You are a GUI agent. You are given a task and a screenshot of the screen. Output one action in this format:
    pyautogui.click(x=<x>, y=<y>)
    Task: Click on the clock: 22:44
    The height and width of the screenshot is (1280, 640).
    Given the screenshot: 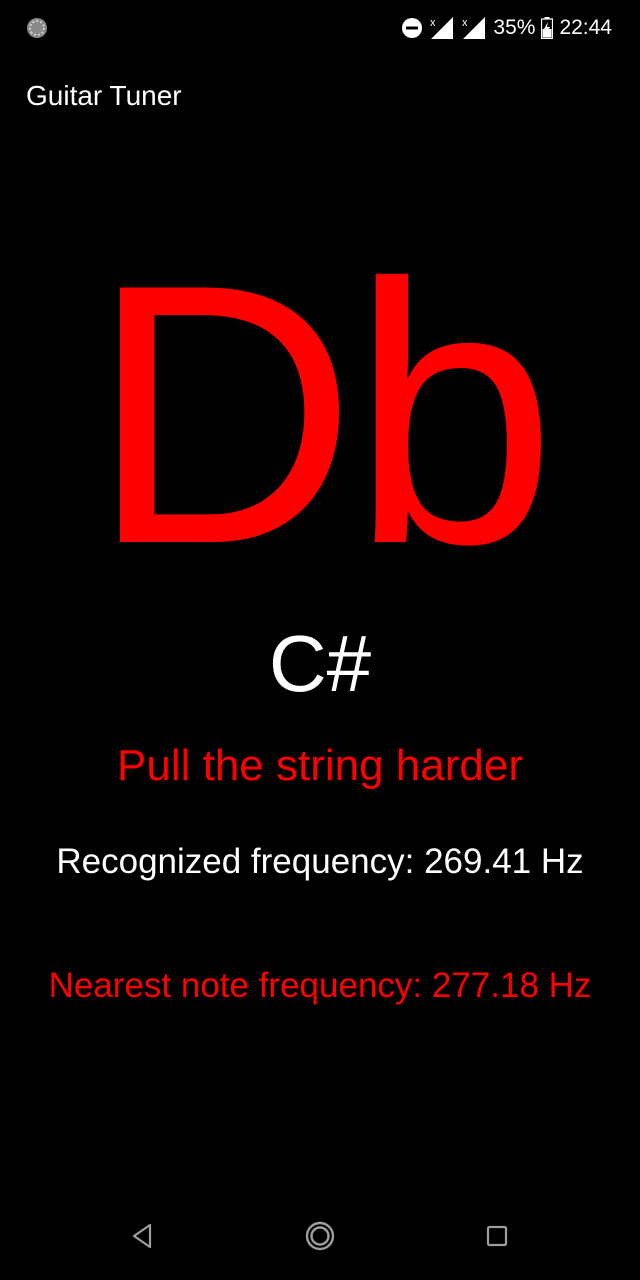 What is the action you would take?
    pyautogui.click(x=585, y=27)
    